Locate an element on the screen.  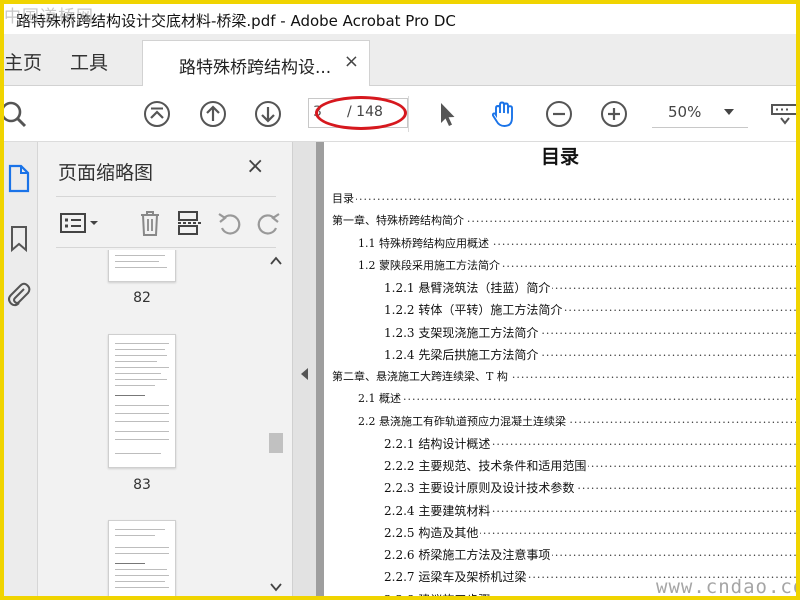
toc-heading: 目录 is located at coordinates (559, 157).